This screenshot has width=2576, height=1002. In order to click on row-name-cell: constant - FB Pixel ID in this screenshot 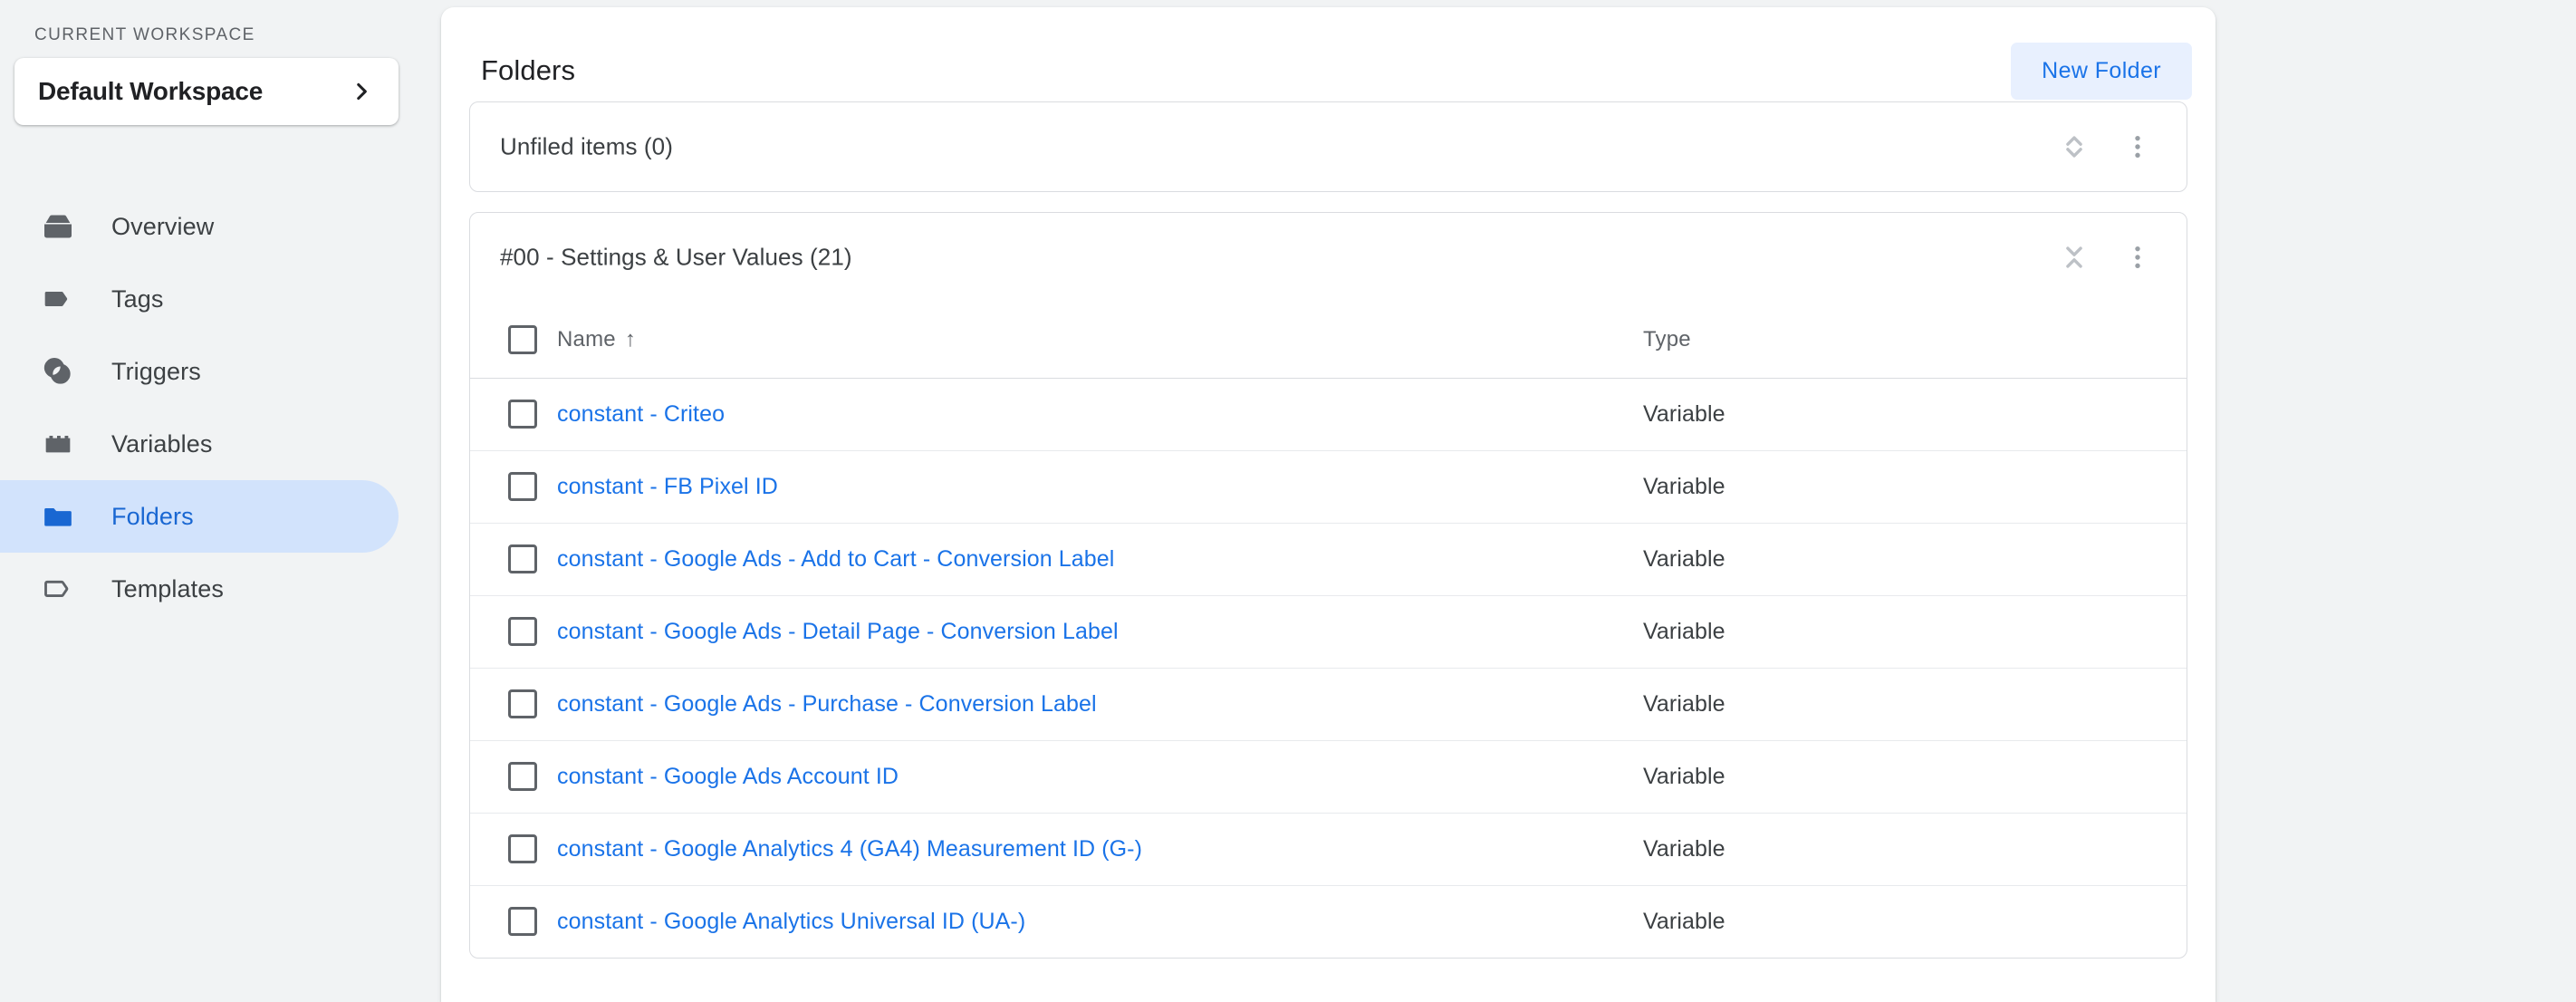, I will do `click(1100, 486)`.